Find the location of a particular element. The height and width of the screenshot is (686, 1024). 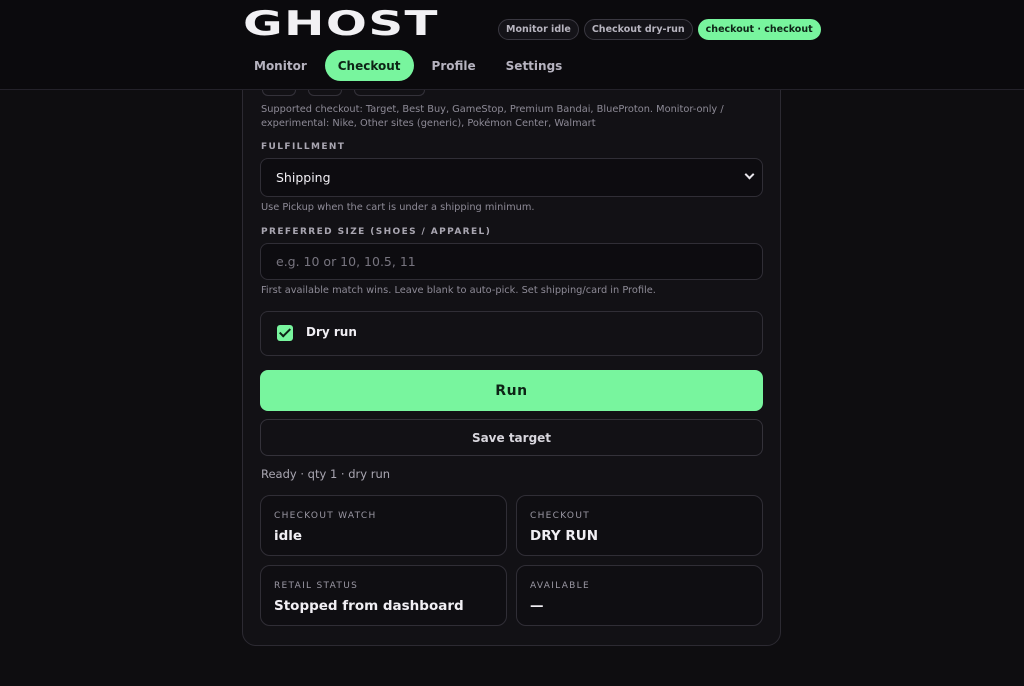

tab-monitor: Monitor is located at coordinates (280, 65).